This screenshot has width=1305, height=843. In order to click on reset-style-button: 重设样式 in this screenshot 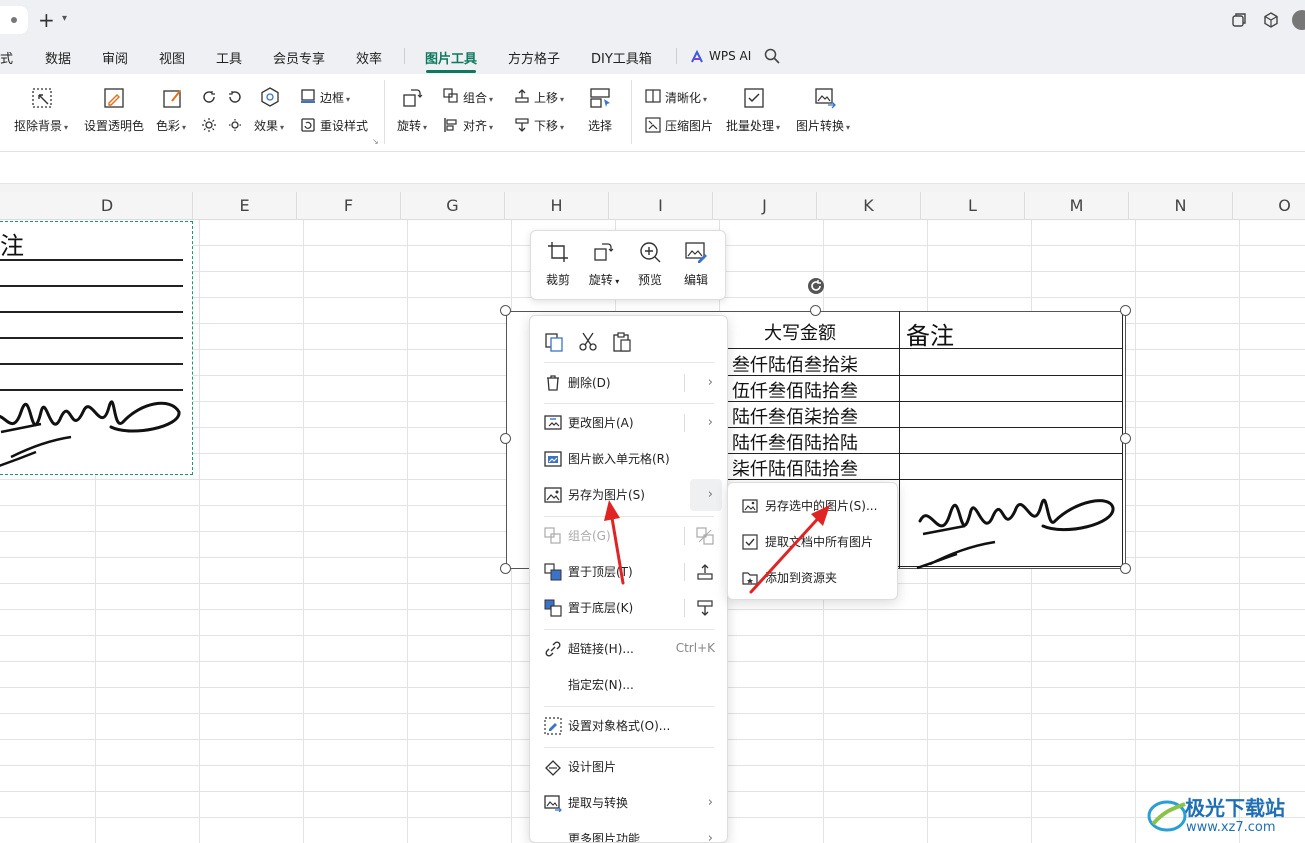, I will do `click(344, 125)`.